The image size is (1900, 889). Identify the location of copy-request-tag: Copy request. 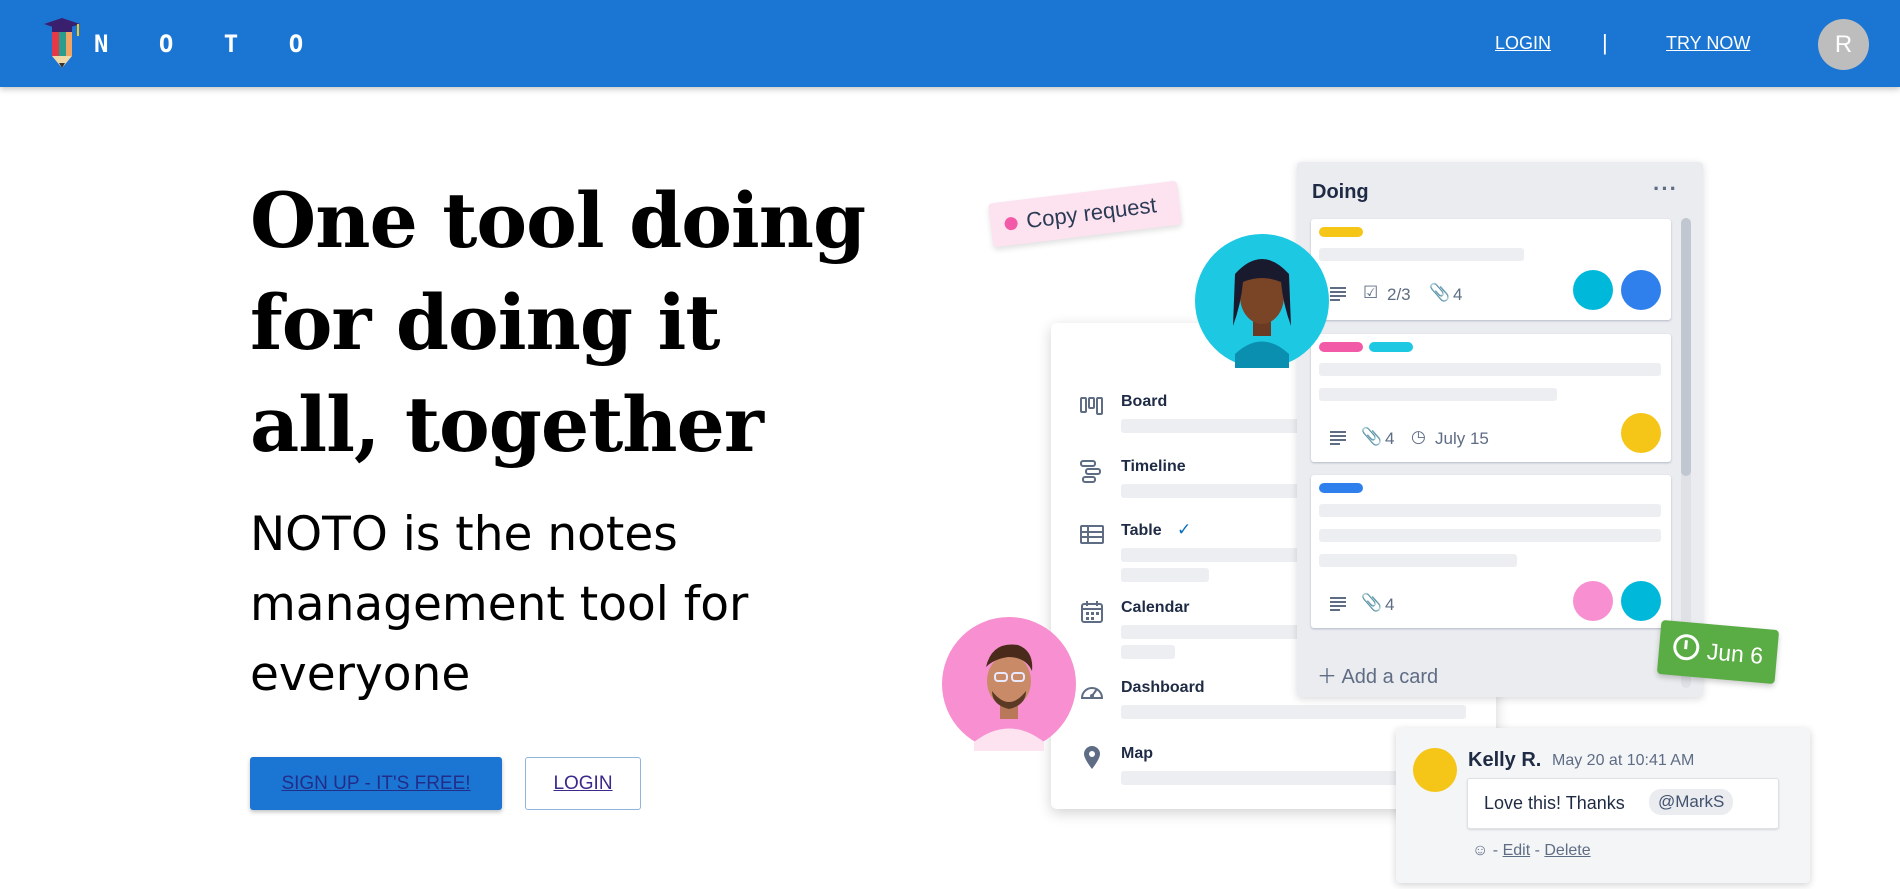
(1085, 214).